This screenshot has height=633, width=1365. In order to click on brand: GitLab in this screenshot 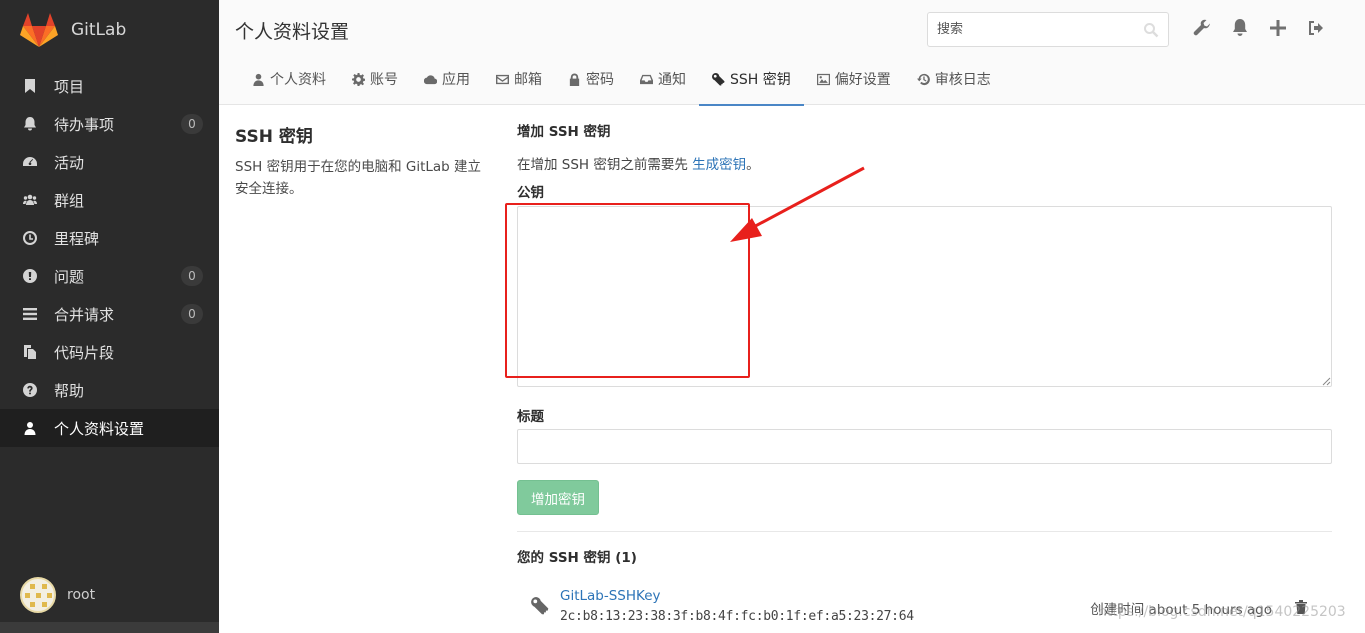, I will do `click(73, 30)`.